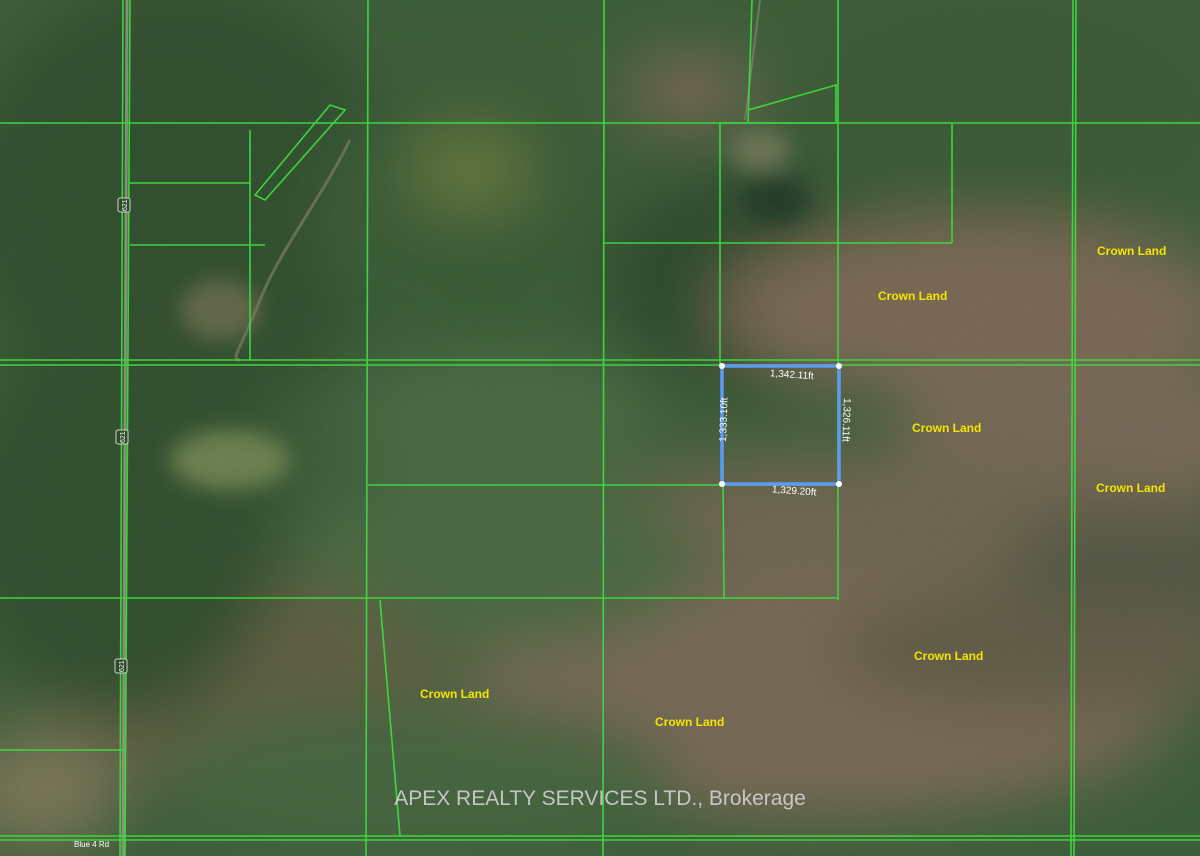 The height and width of the screenshot is (856, 1200). What do you see at coordinates (724, 419) in the screenshot?
I see `parcel-edge-left: 1,333.10ft` at bounding box center [724, 419].